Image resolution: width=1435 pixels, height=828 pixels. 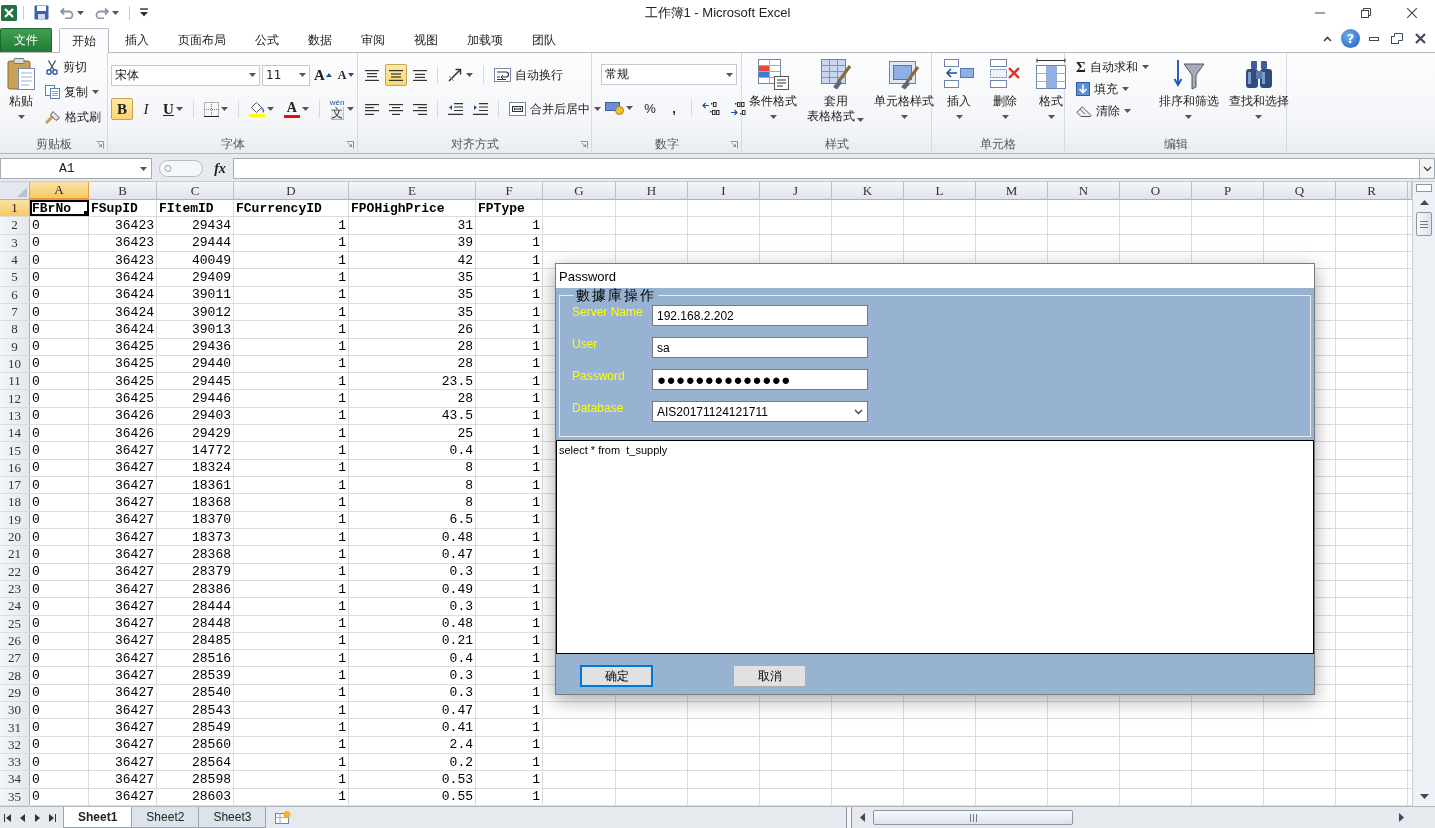 I want to click on autosum-button: Σ 自动求和, so click(x=1112, y=67).